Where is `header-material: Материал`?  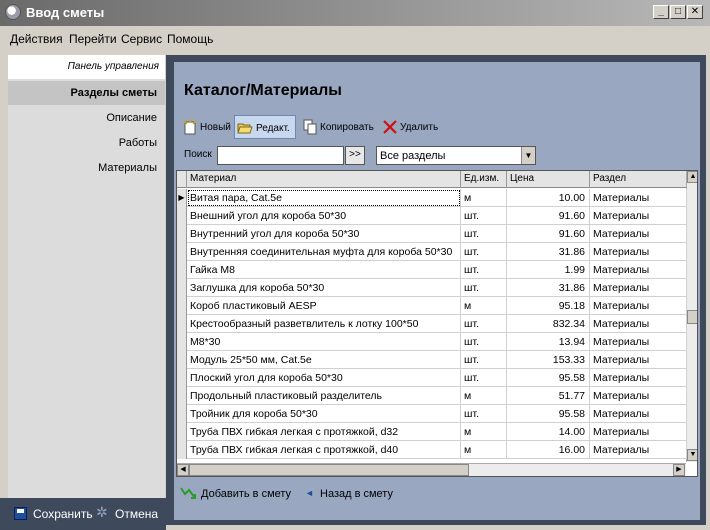 header-material: Материал is located at coordinates (324, 179).